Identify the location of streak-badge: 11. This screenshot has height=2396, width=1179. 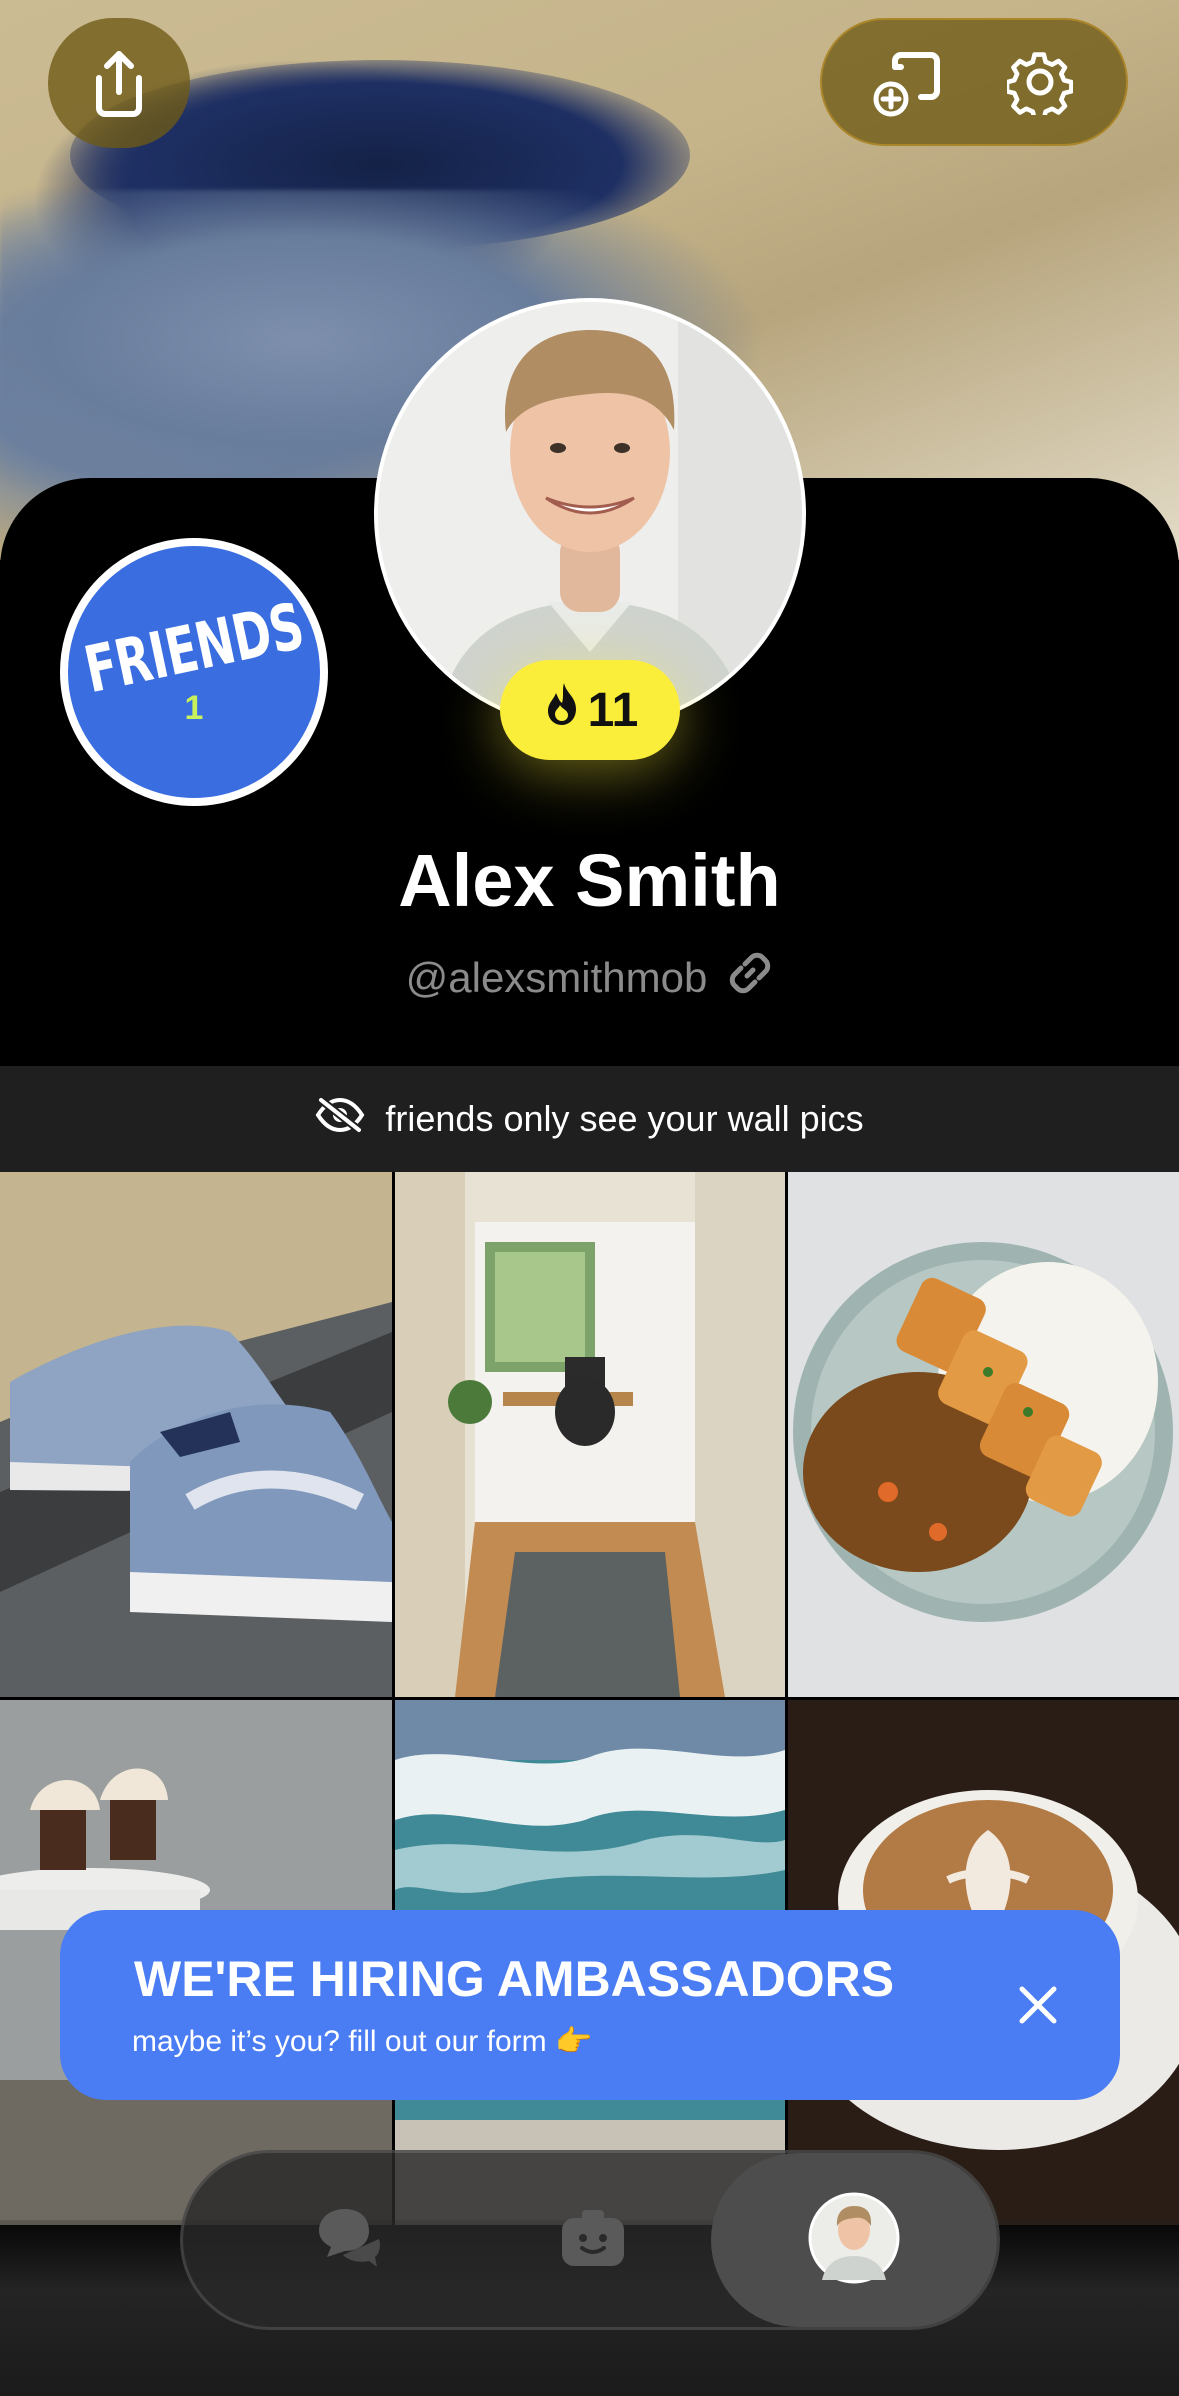
(590, 710).